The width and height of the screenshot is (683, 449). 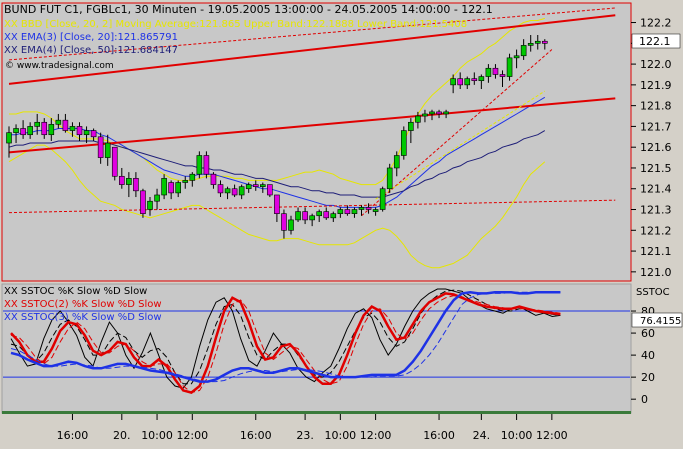 What do you see at coordinates (11, 66) in the screenshot?
I see `copyright-icon: ©` at bounding box center [11, 66].